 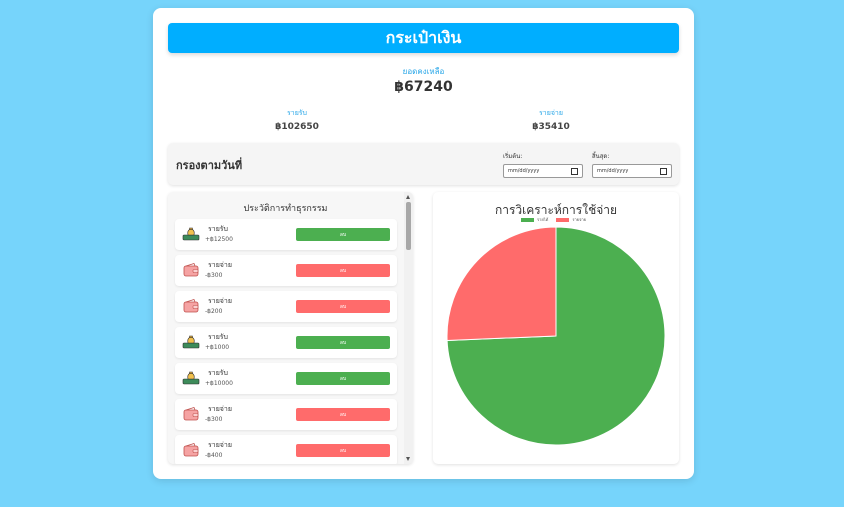 I want to click on expense-label: รายจ่าย, so click(x=551, y=113).